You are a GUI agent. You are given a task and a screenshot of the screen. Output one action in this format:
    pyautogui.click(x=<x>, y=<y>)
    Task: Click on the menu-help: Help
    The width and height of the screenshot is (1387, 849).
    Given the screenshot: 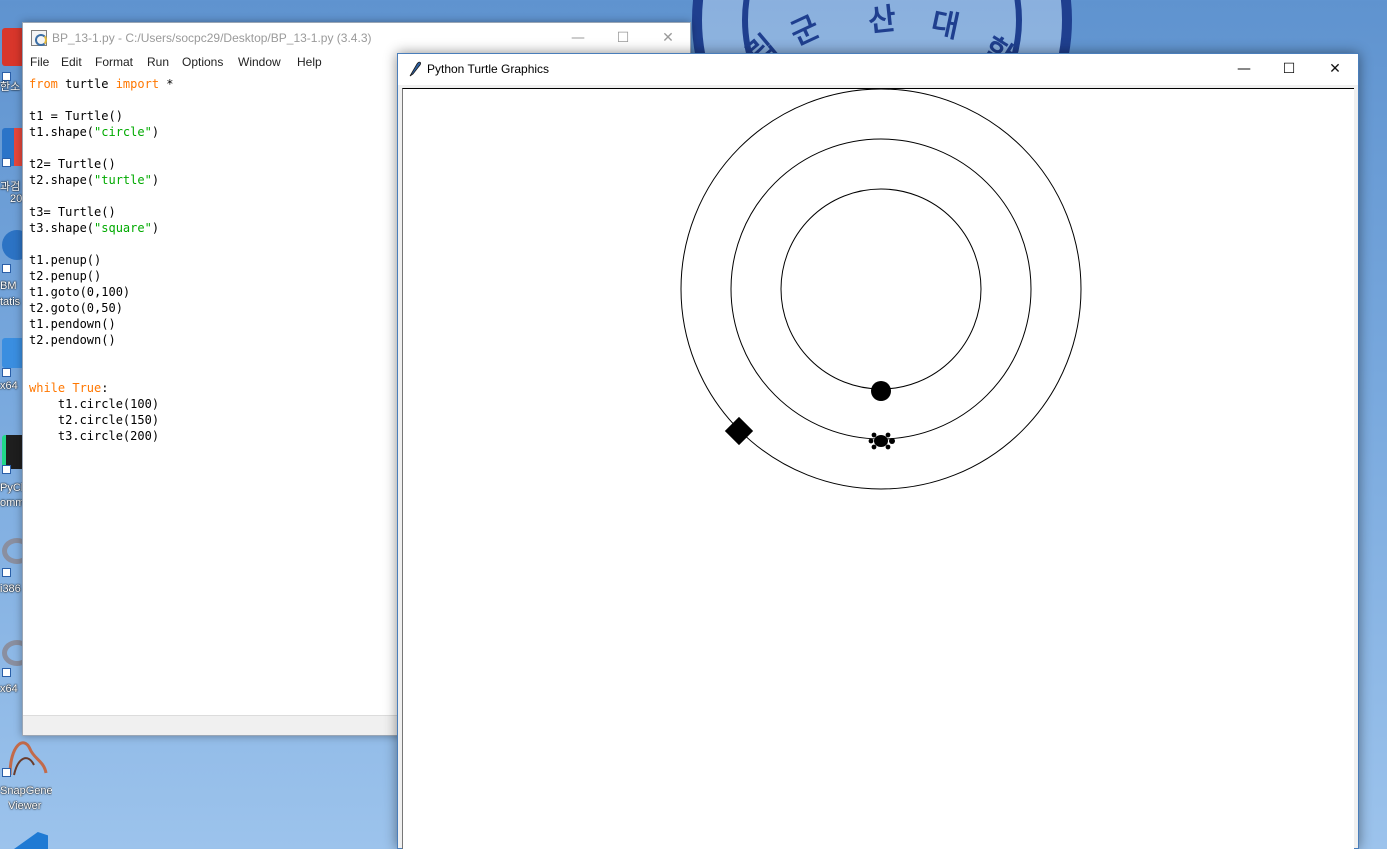 What is the action you would take?
    pyautogui.click(x=309, y=62)
    